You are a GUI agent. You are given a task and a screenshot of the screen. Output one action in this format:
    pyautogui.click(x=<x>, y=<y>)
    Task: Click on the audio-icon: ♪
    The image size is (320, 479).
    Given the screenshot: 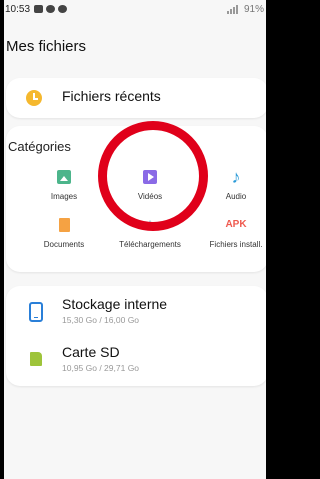 What is the action you would take?
    pyautogui.click(x=236, y=177)
    